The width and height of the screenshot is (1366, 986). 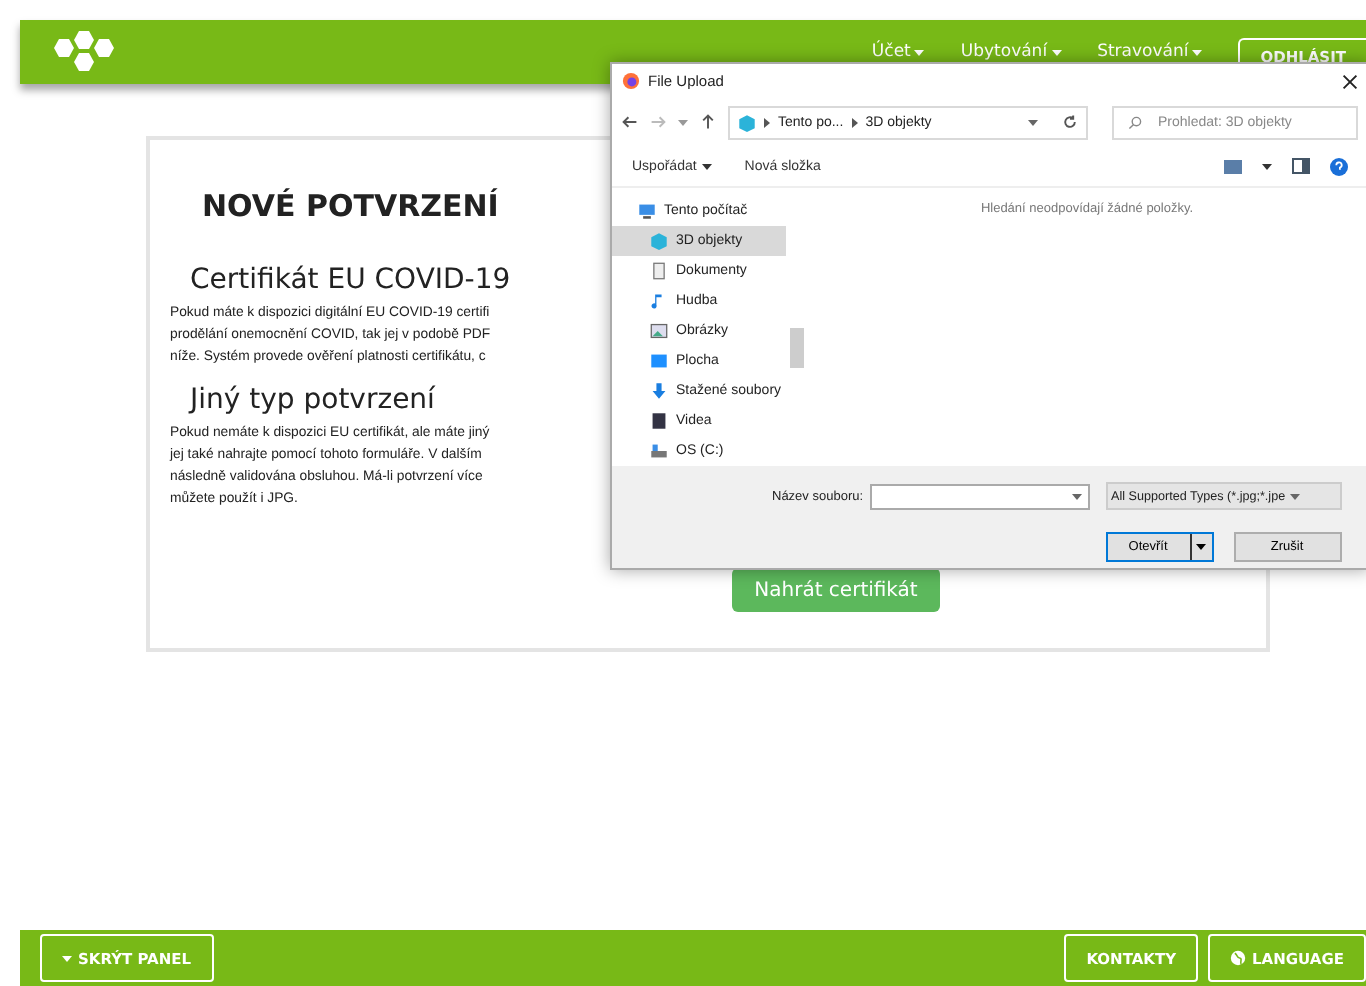 What do you see at coordinates (647, 211) in the screenshot?
I see `computer-icon` at bounding box center [647, 211].